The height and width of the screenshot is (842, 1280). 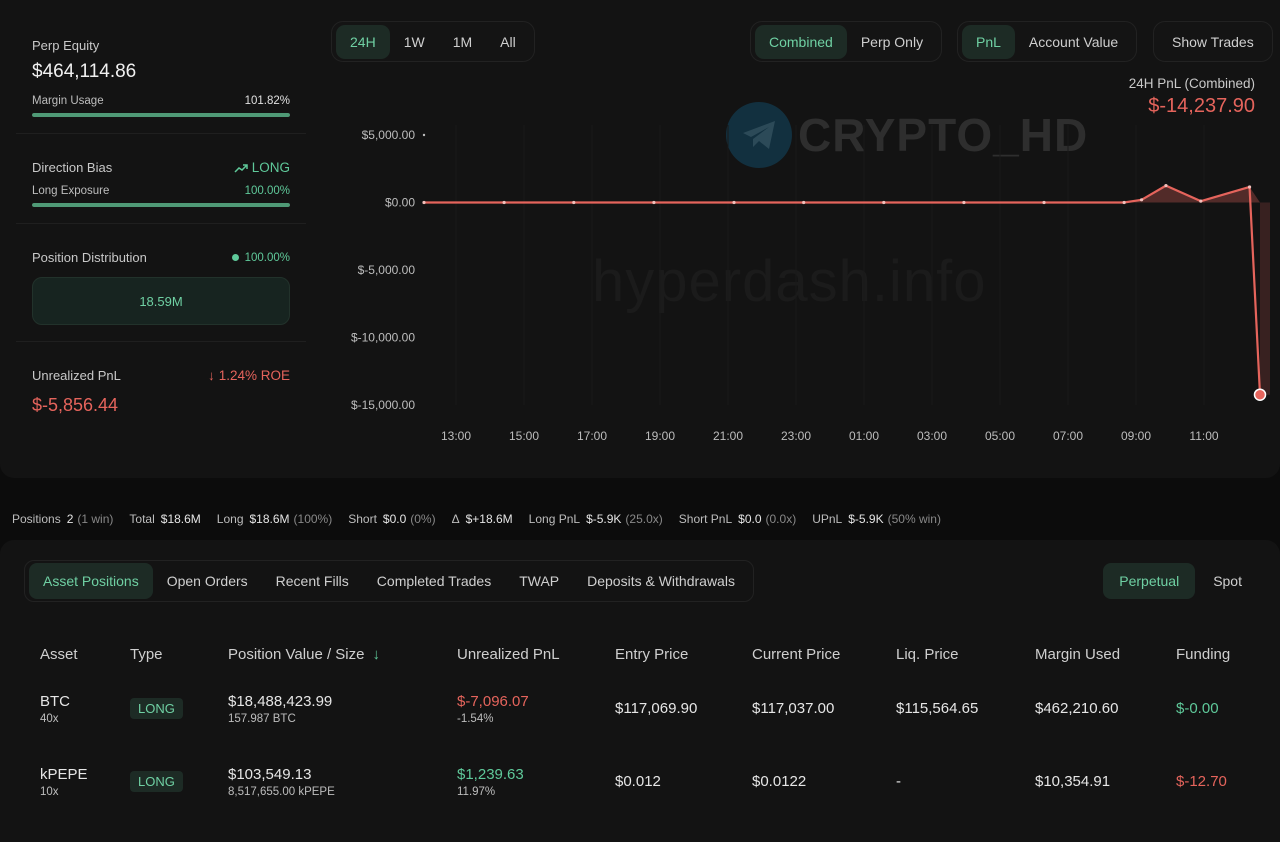 I want to click on metric-tab-pnl: PnL, so click(x=988, y=41).